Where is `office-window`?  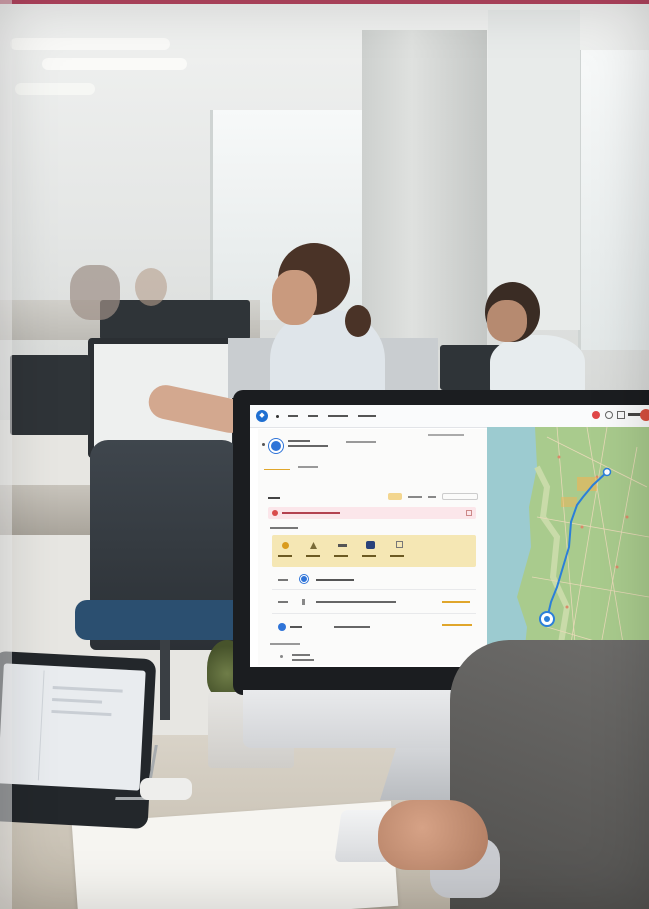
office-window is located at coordinates (613, 200).